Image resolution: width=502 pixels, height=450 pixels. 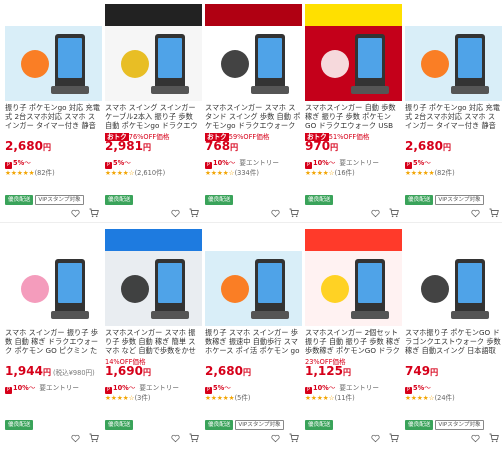 What do you see at coordinates (121, 388) in the screenshot?
I see `points-rate: 10%` at bounding box center [121, 388].